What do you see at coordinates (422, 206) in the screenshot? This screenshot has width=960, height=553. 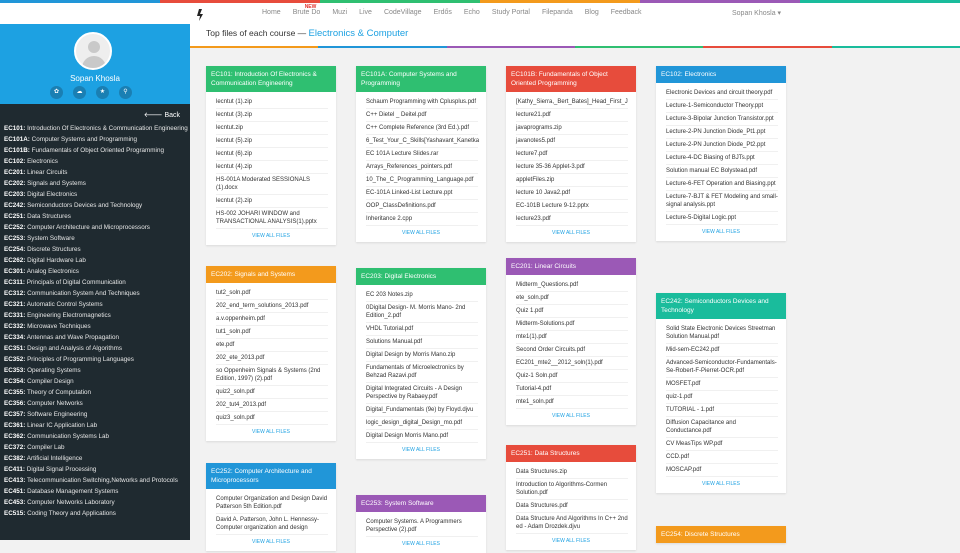 I see `file-link: OOP_ClassDefinitions.pdf` at bounding box center [422, 206].